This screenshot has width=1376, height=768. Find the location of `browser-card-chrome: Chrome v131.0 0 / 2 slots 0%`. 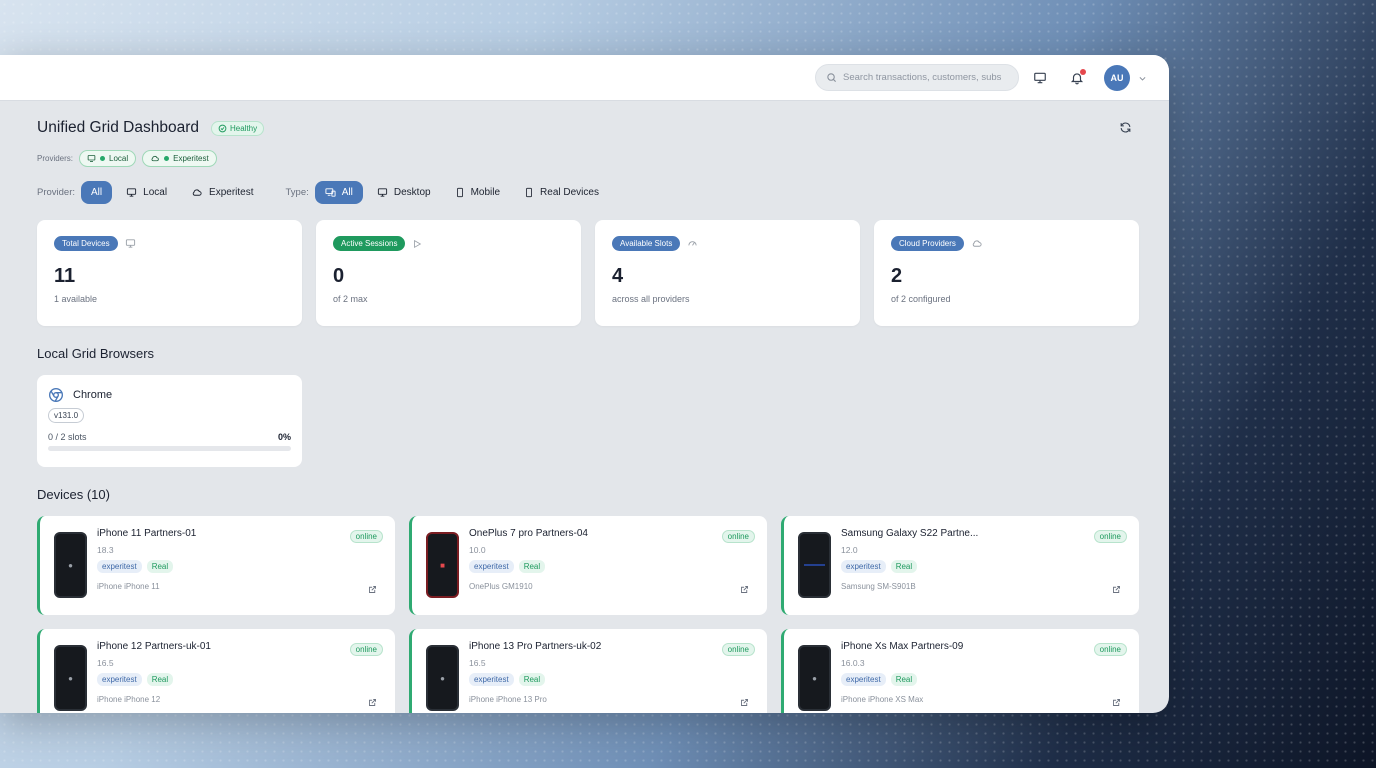

browser-card-chrome: Chrome v131.0 0 / 2 slots 0% is located at coordinates (169, 421).